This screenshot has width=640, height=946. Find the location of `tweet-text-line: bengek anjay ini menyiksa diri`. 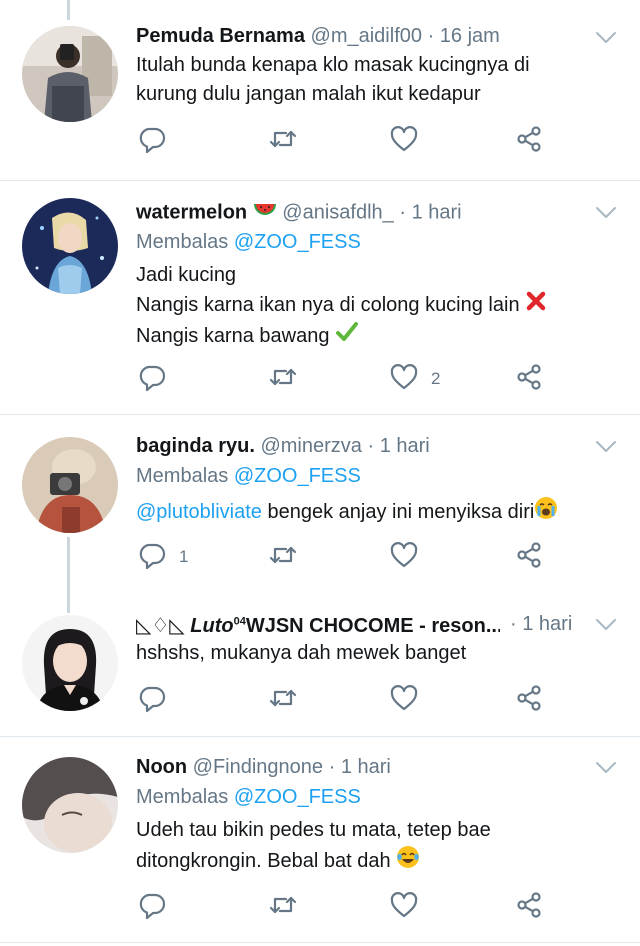

tweet-text-line: bengek anjay ini menyiksa diri is located at coordinates (401, 511).